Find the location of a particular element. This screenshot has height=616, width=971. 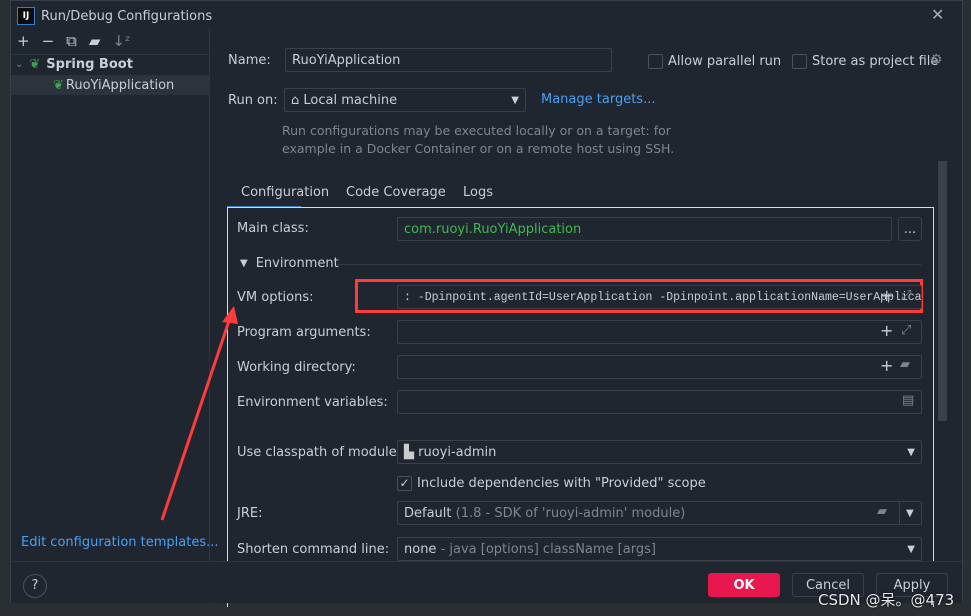

watermark: CSDN @呆。@473 is located at coordinates (886, 600).